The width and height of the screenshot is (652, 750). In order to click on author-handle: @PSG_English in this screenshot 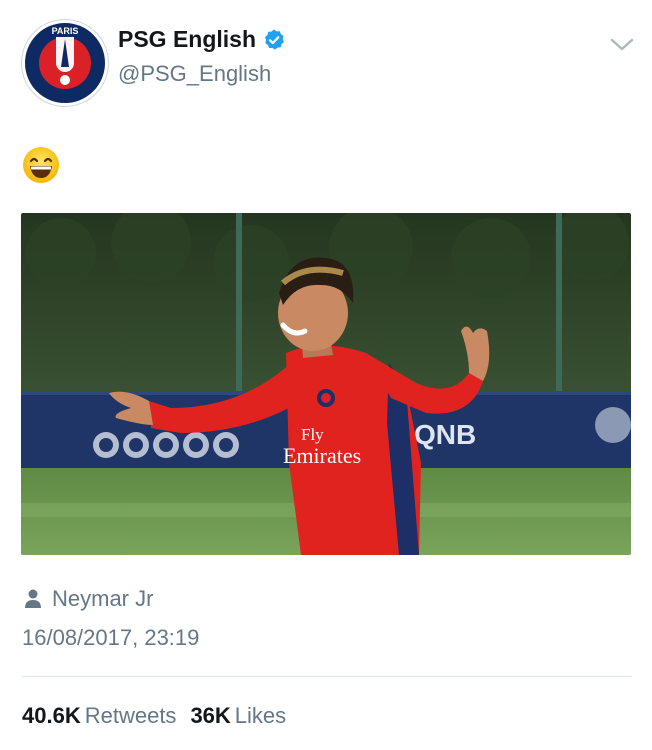, I will do `click(194, 74)`.